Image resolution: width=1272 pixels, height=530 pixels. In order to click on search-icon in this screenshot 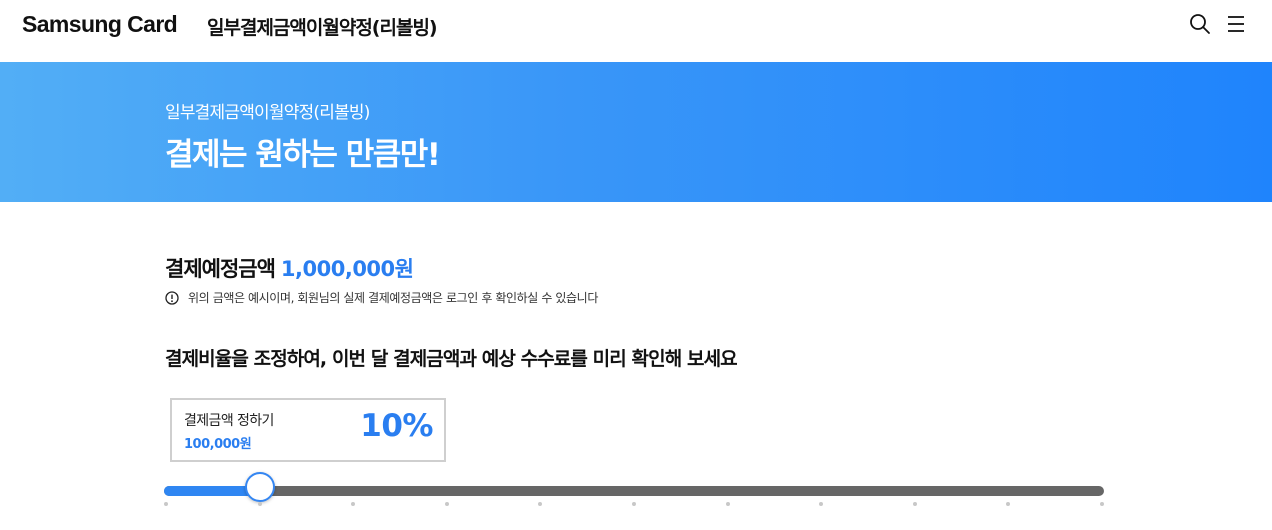, I will do `click(1200, 24)`.